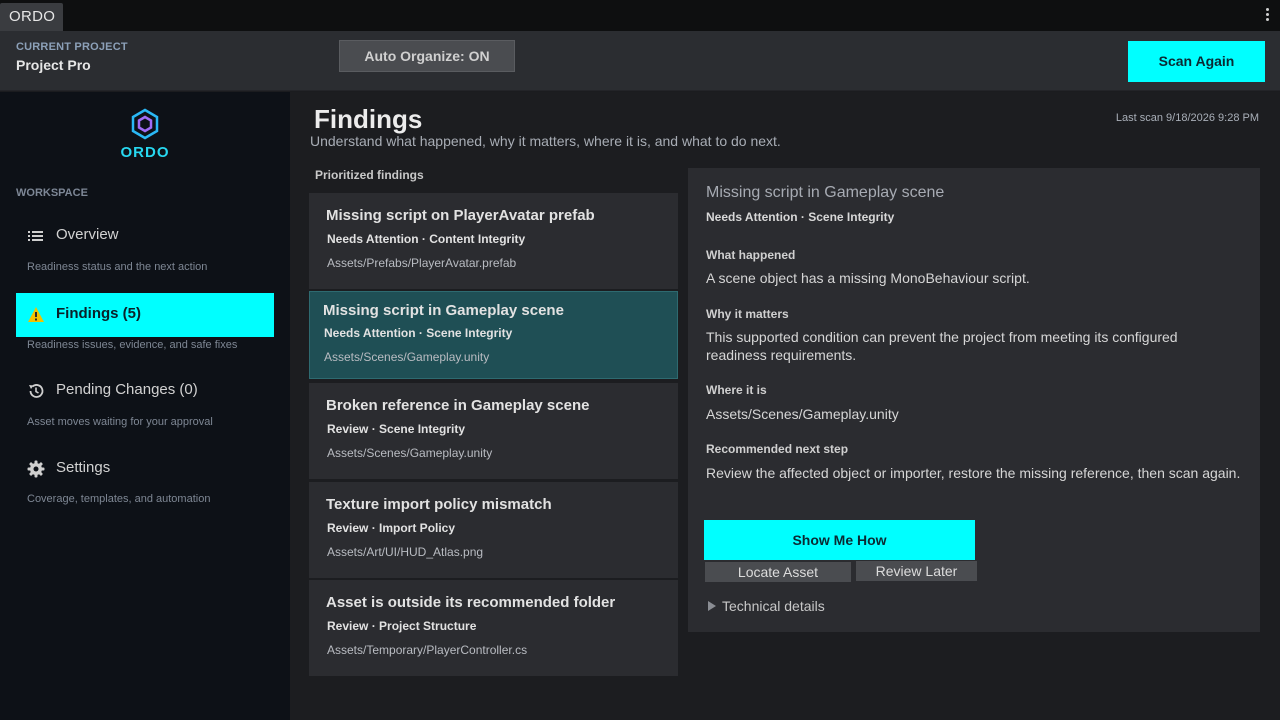  What do you see at coordinates (839, 540) in the screenshot?
I see `show-me-how-button: Show Me How` at bounding box center [839, 540].